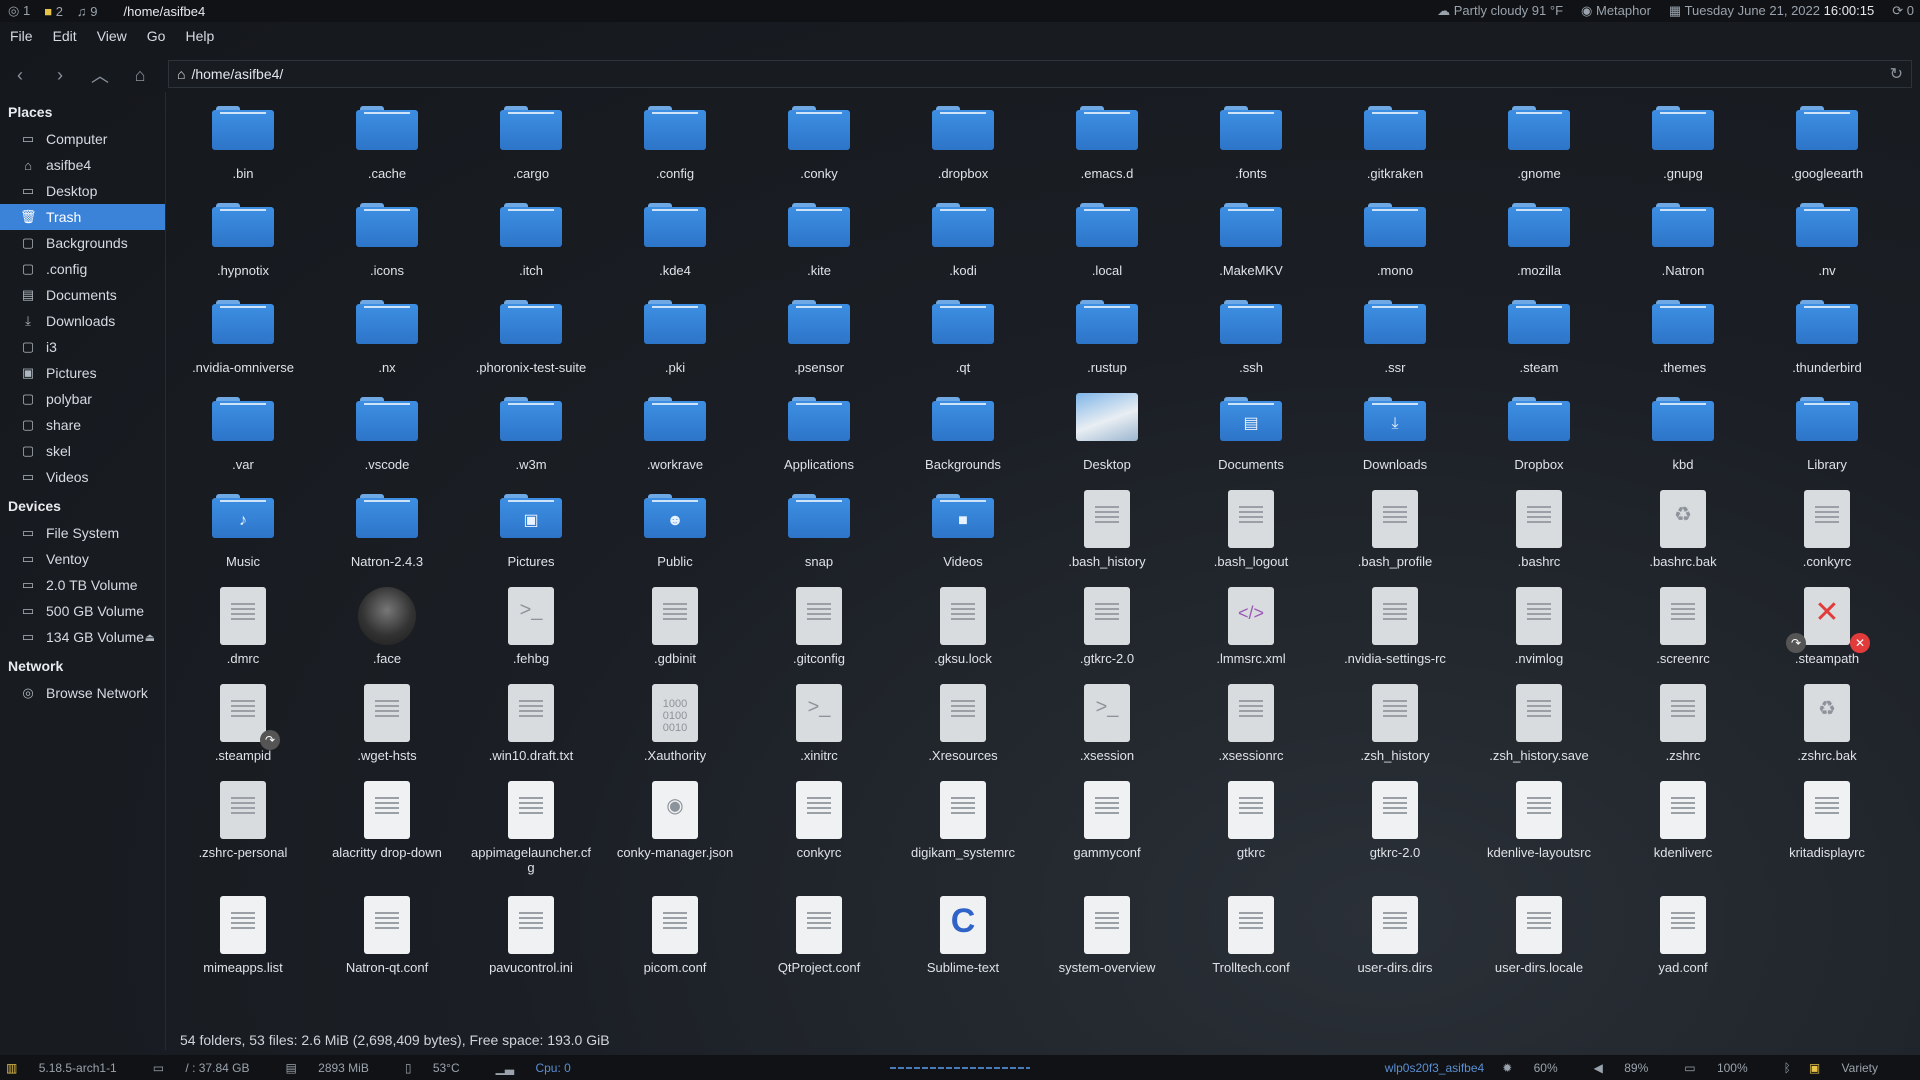 The image size is (1920, 1080). I want to click on sidebar-item-videos: ▭ Videos, so click(82, 477).